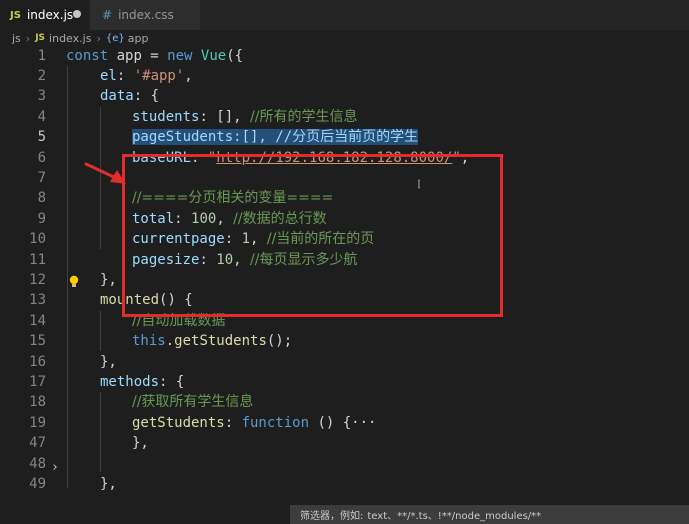 This screenshot has width=689, height=524. Describe the element at coordinates (41, 219) in the screenshot. I see `line-number: 9` at that location.